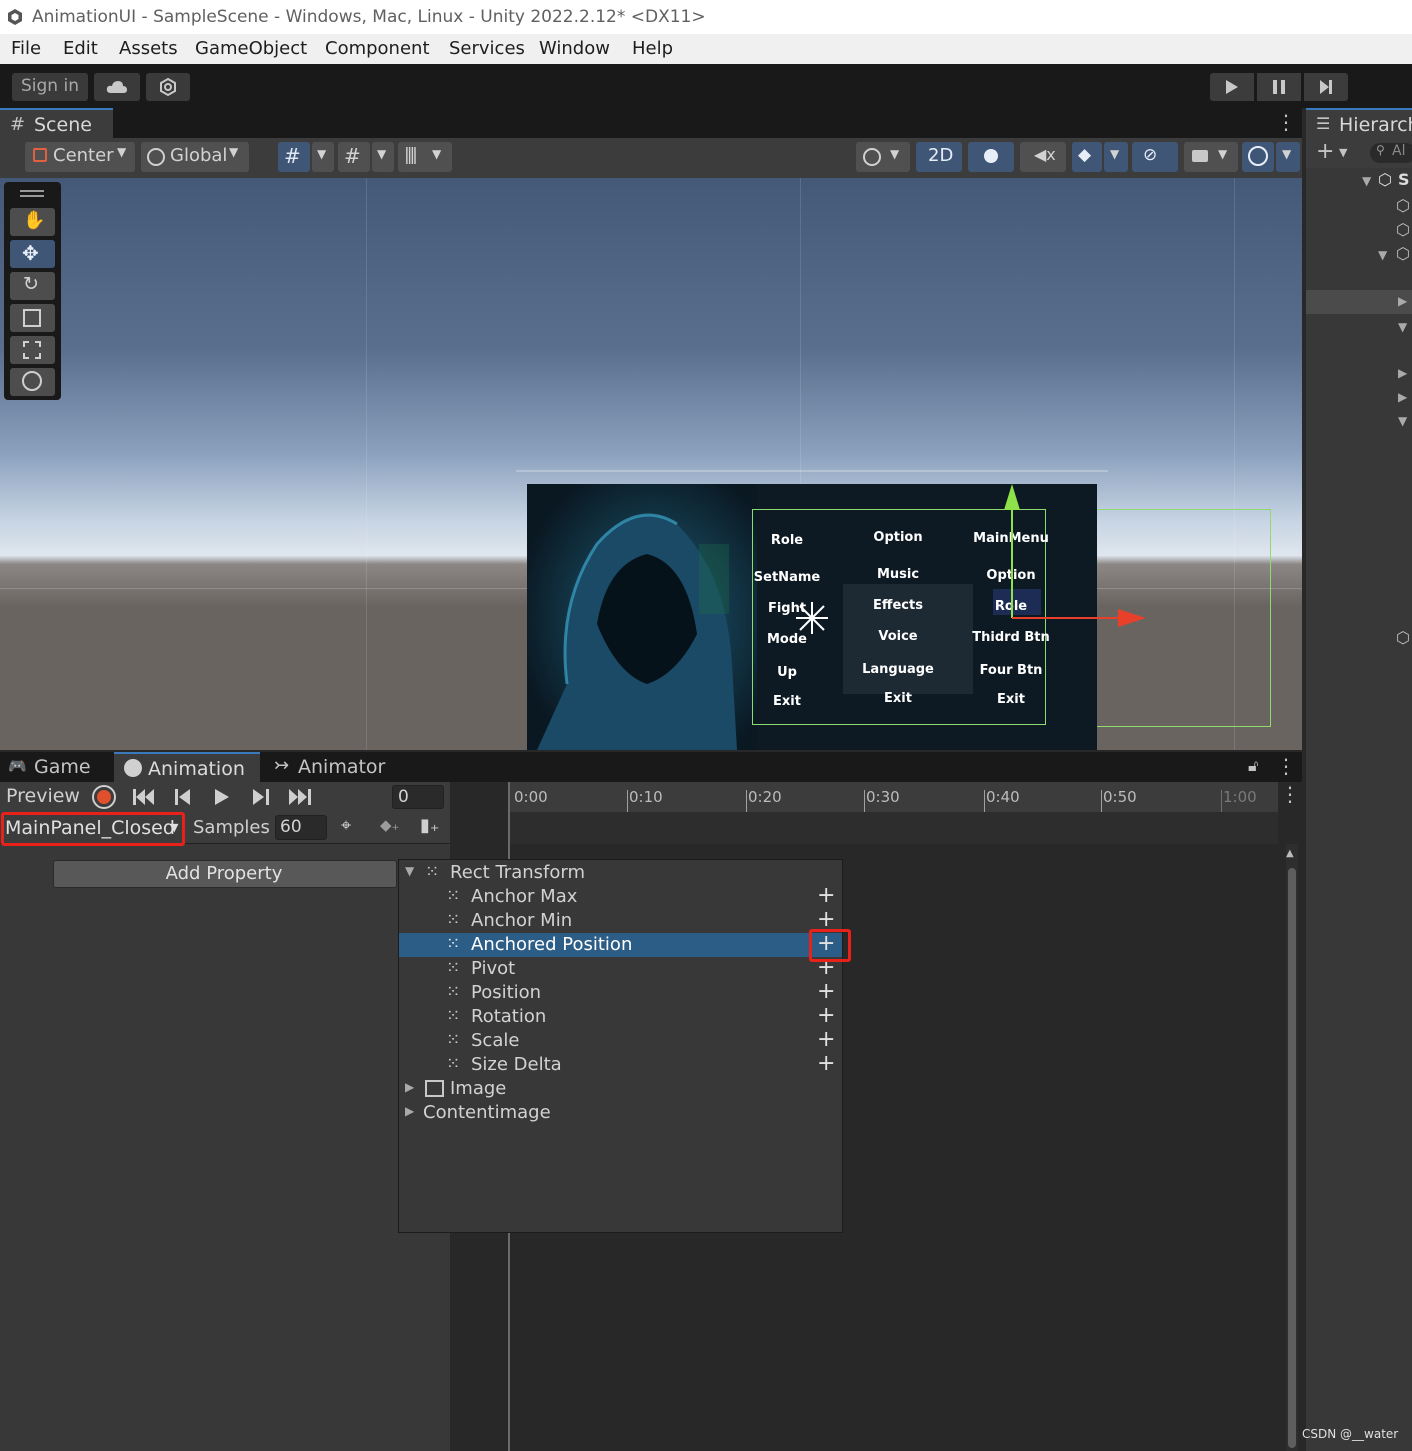 Image resolution: width=1412 pixels, height=1451 pixels. What do you see at coordinates (104, 797) in the screenshot?
I see `record-button` at bounding box center [104, 797].